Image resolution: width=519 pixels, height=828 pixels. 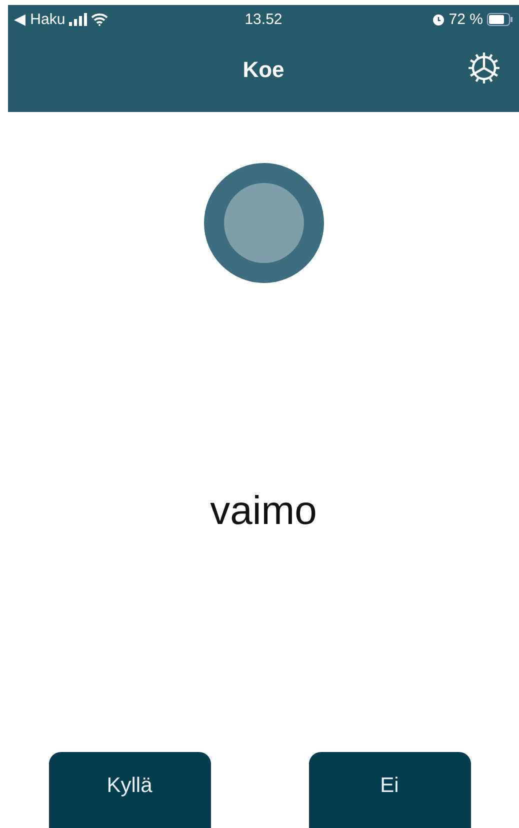 I want to click on answer-button: Kyllä, so click(x=129, y=790).